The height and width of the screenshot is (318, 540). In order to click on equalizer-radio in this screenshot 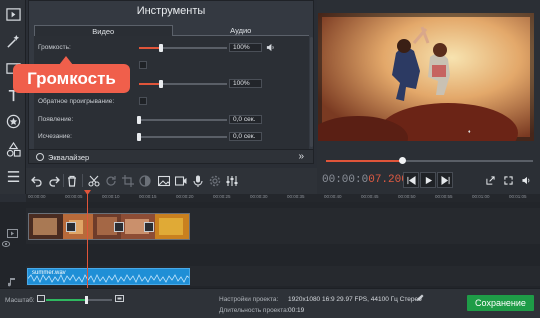, I will do `click(40, 157)`.